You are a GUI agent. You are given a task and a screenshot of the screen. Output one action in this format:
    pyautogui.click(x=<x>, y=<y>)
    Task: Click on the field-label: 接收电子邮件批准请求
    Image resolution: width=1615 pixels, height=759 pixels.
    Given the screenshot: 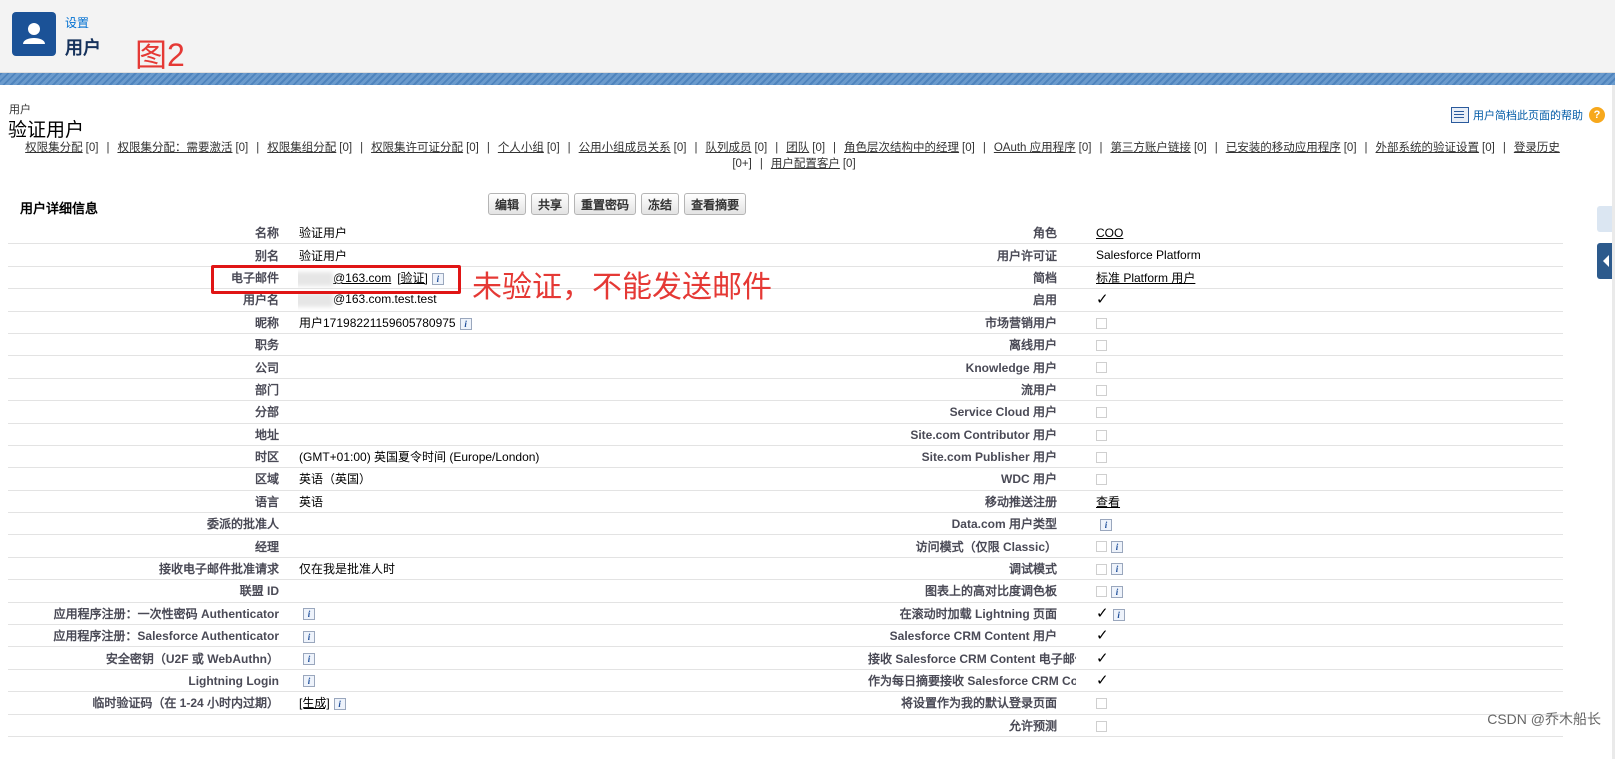 What is the action you would take?
    pyautogui.click(x=153, y=569)
    